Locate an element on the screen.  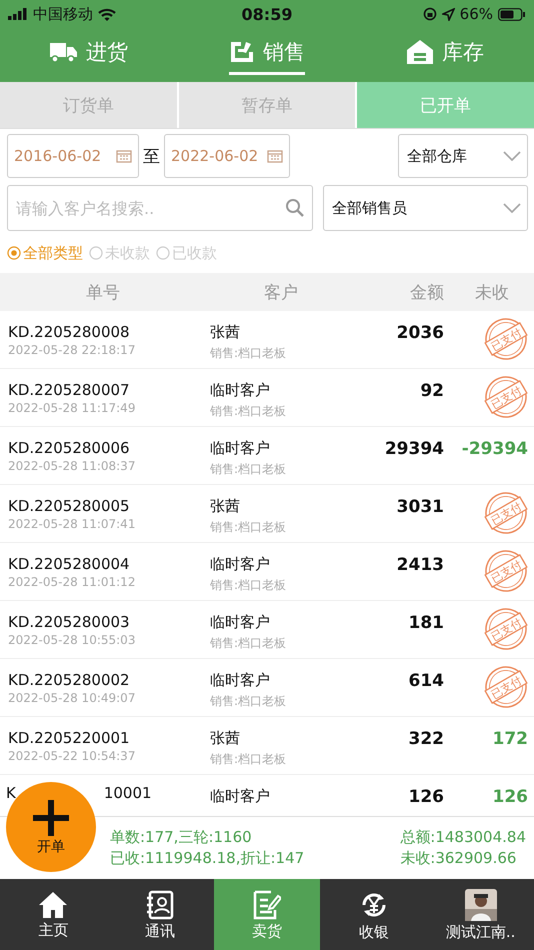
column-header: 金额 is located at coordinates (427, 293).